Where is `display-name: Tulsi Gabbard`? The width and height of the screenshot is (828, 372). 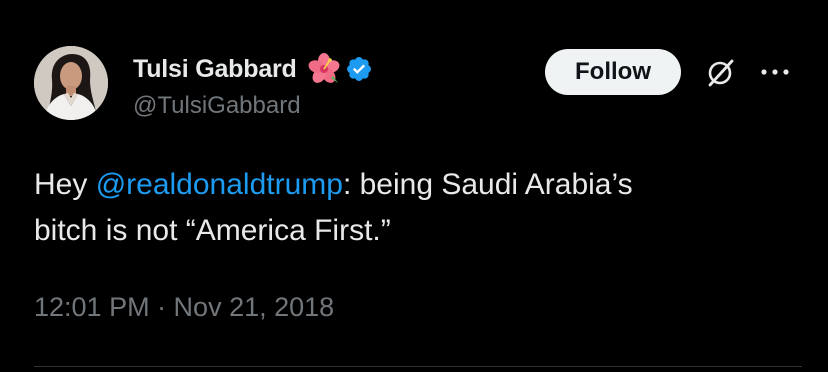
display-name: Tulsi Gabbard is located at coordinates (215, 69).